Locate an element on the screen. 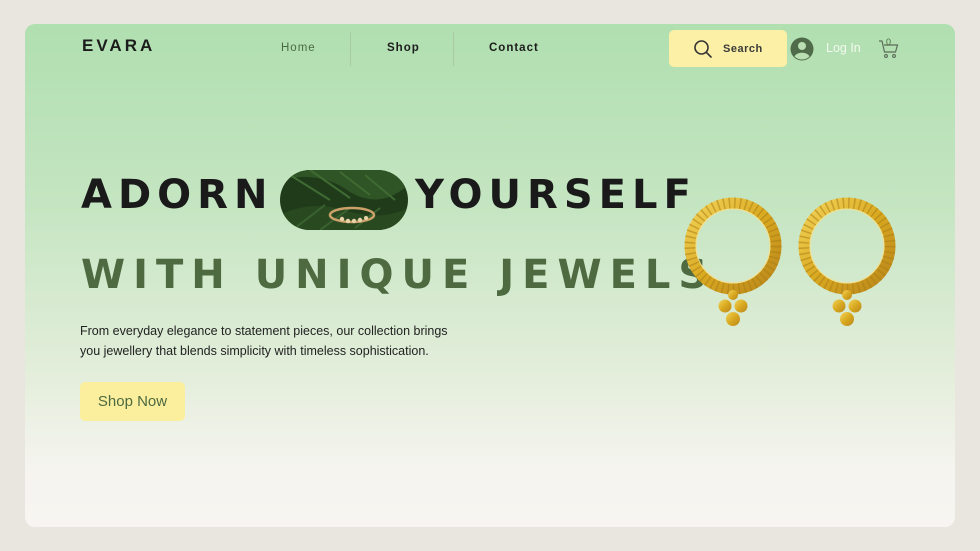 The image size is (980, 551). search-button: Search is located at coordinates (728, 48).